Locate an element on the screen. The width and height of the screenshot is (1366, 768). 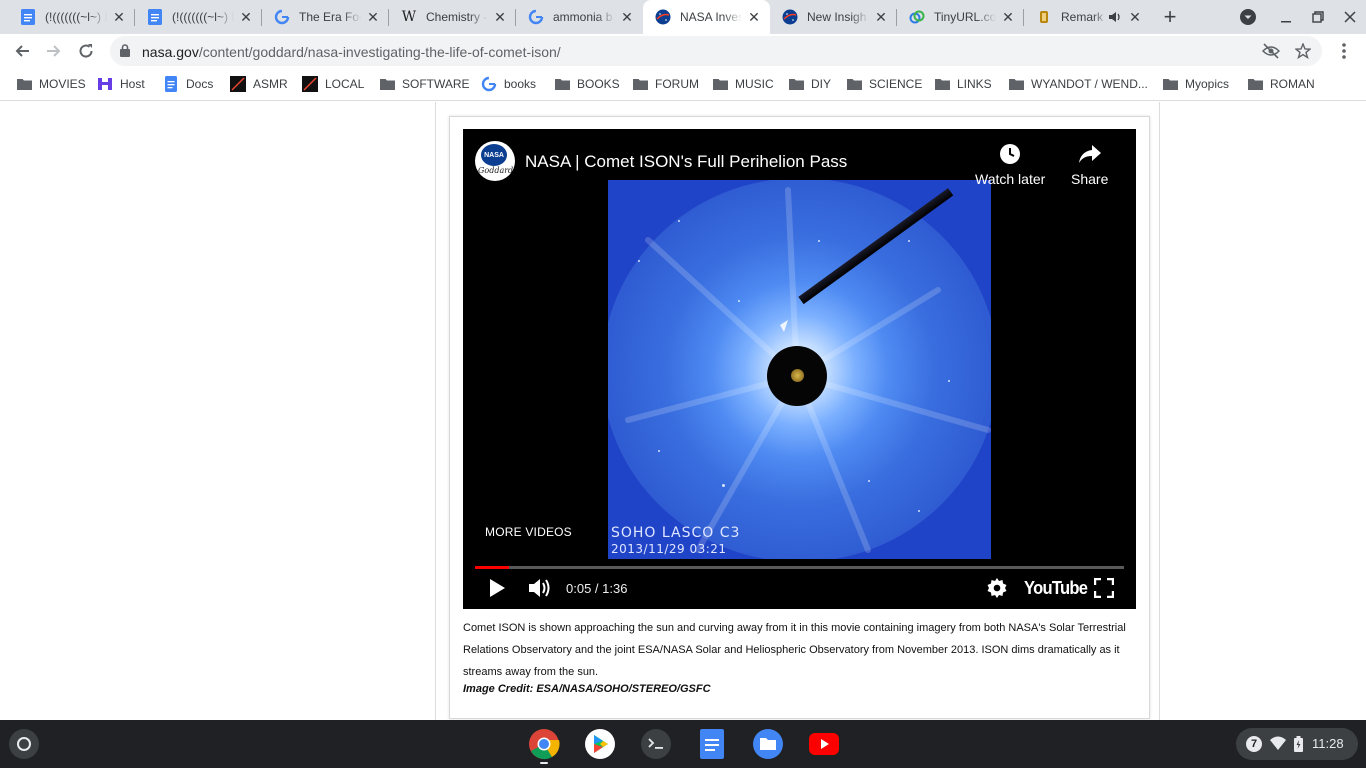
tab-tinyurl: TinyURL.co ✕ is located at coordinates (960, 17).